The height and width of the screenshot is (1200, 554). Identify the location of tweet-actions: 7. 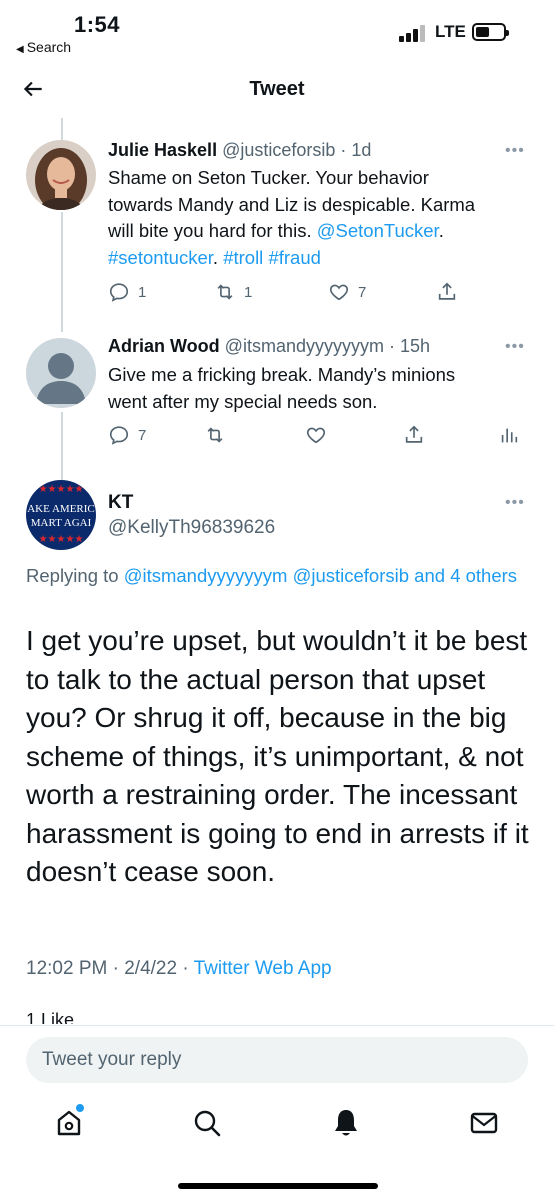
(318, 439).